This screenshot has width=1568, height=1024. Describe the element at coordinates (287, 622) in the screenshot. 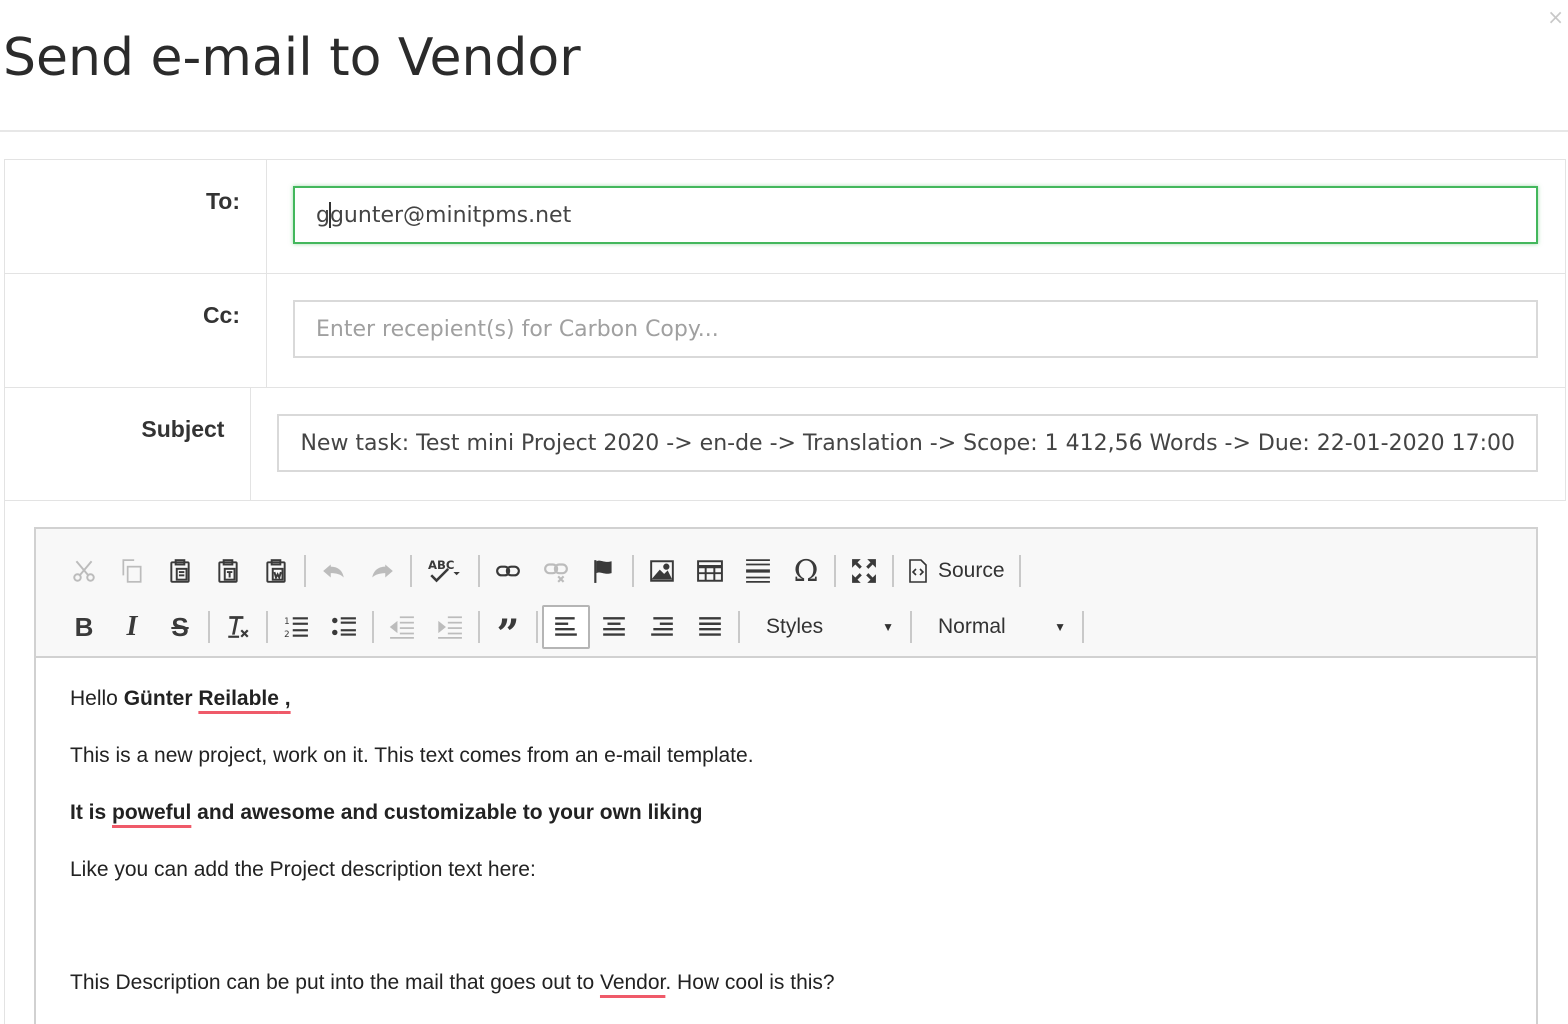

I see `svg-text: 1` at that location.